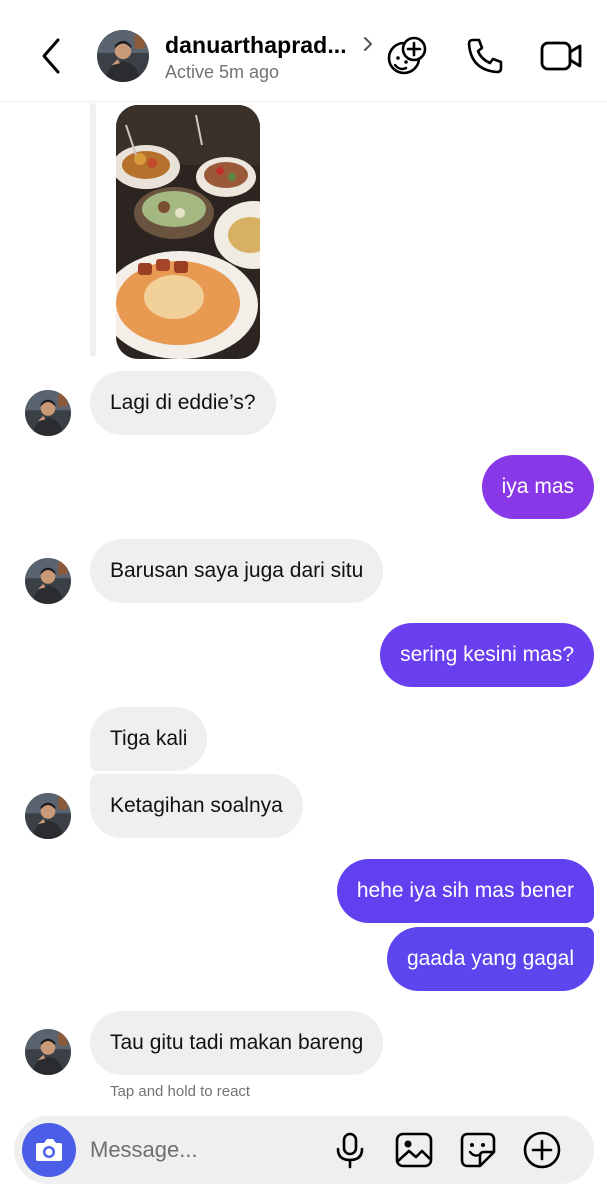 The height and width of the screenshot is (1200, 607). What do you see at coordinates (368, 44) in the screenshot?
I see `chevron-right-icon` at bounding box center [368, 44].